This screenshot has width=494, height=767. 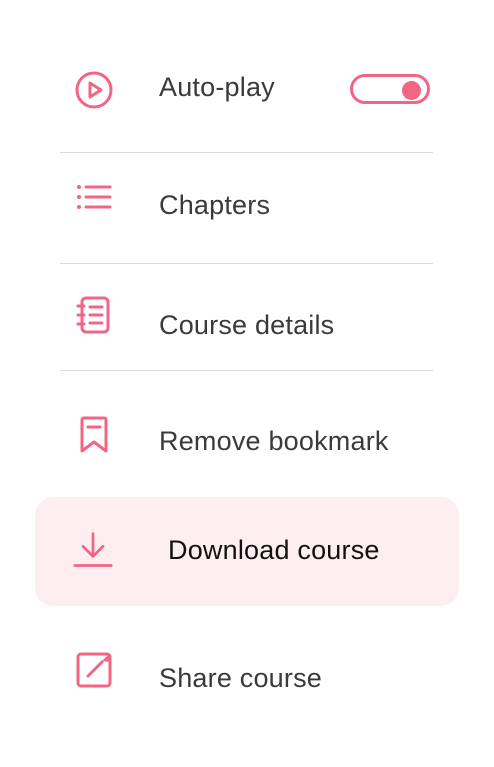 What do you see at coordinates (390, 89) in the screenshot?
I see `autoplay-toggle` at bounding box center [390, 89].